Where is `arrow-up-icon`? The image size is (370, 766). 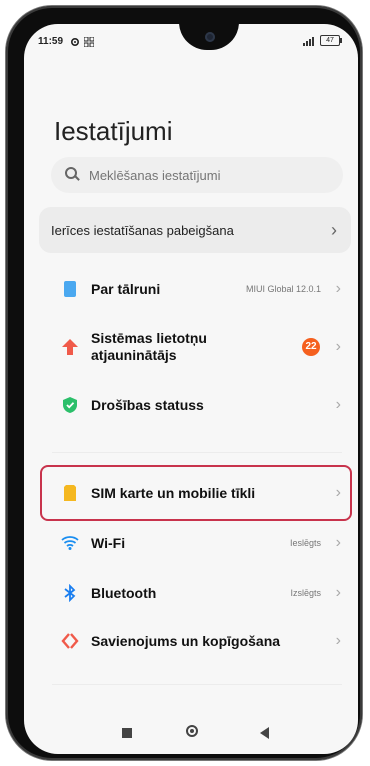 arrow-up-icon is located at coordinates (70, 347).